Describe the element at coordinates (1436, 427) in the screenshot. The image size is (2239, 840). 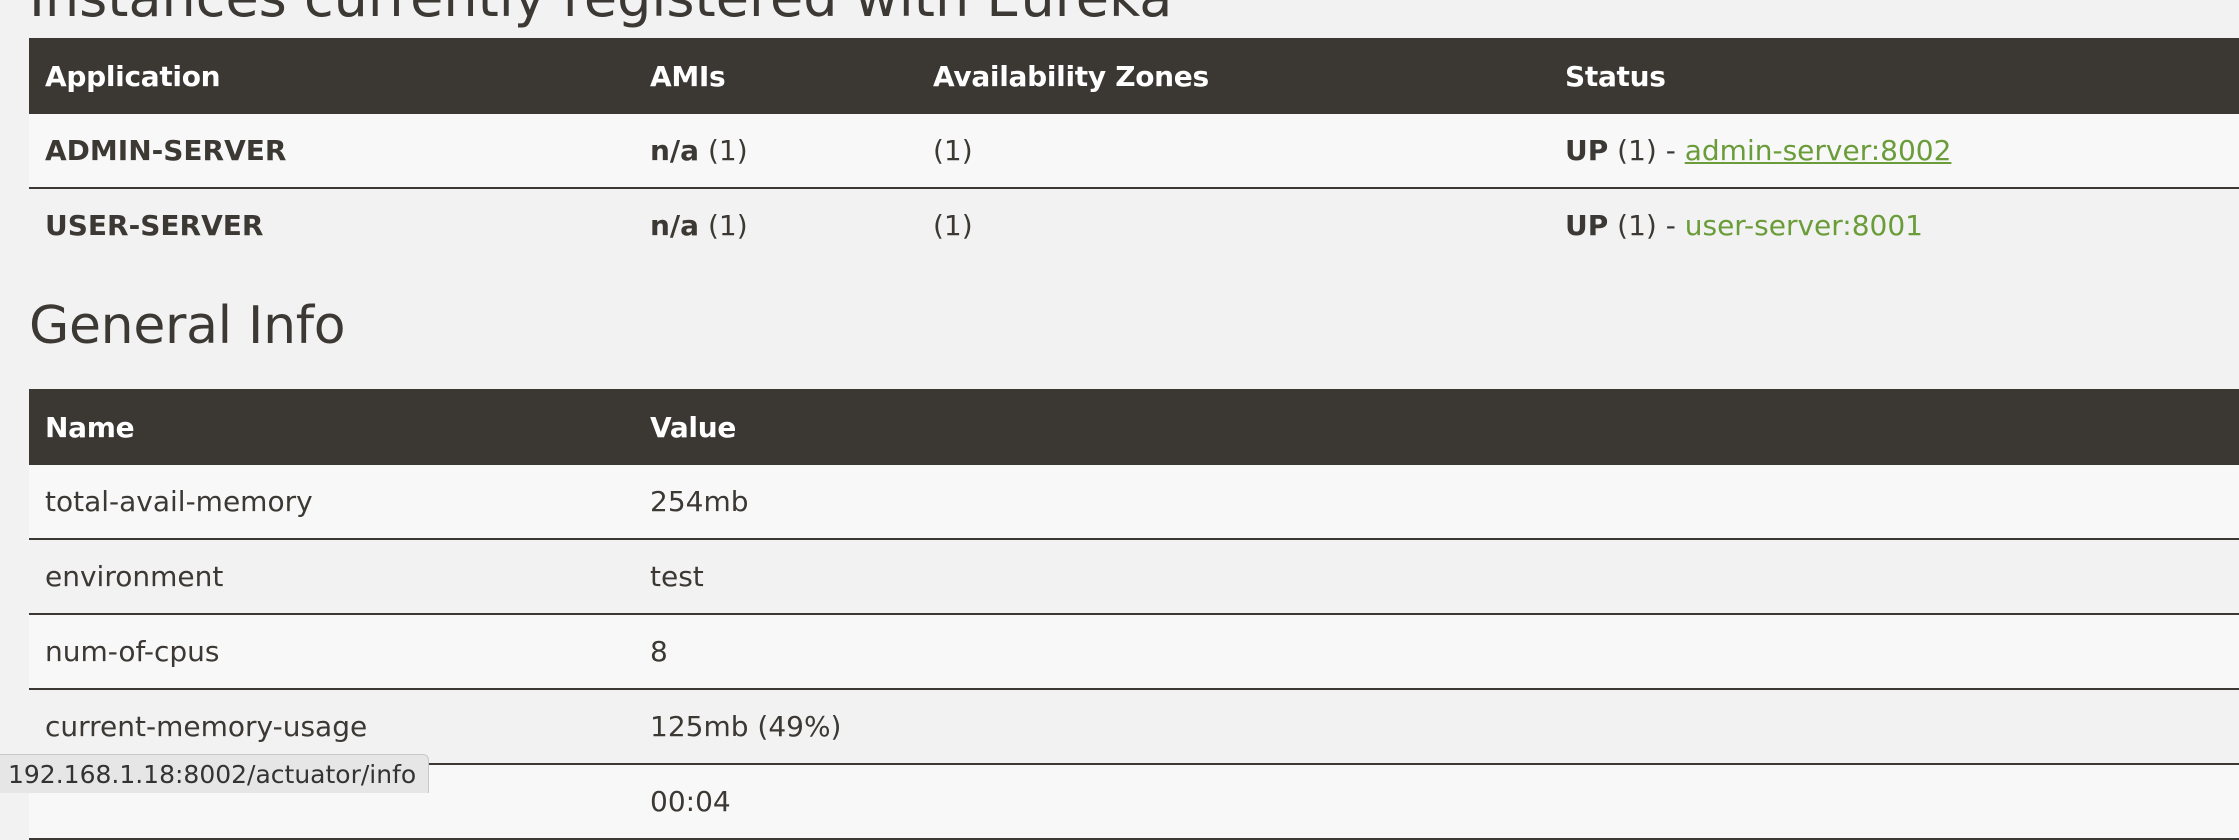
I see `column-header-value: Value` at that location.